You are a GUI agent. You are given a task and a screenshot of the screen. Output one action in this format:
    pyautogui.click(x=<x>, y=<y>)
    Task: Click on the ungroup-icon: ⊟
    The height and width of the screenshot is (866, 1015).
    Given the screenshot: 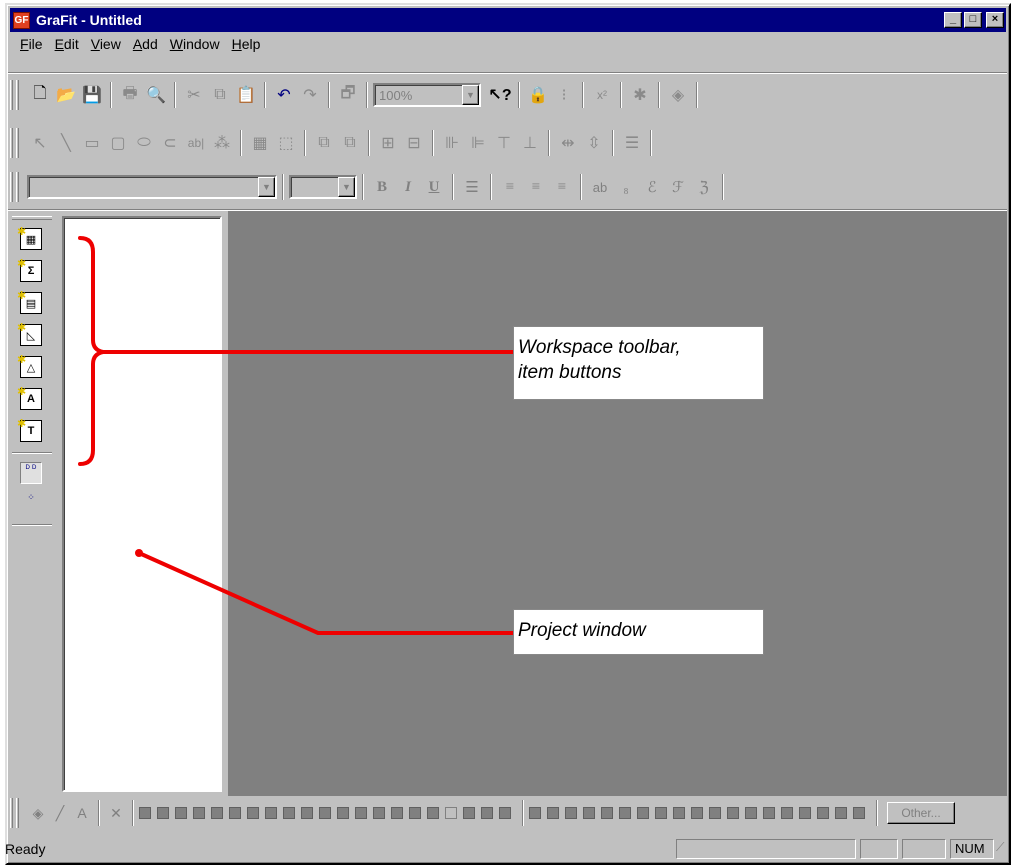 What is the action you would take?
    pyautogui.click(x=414, y=143)
    